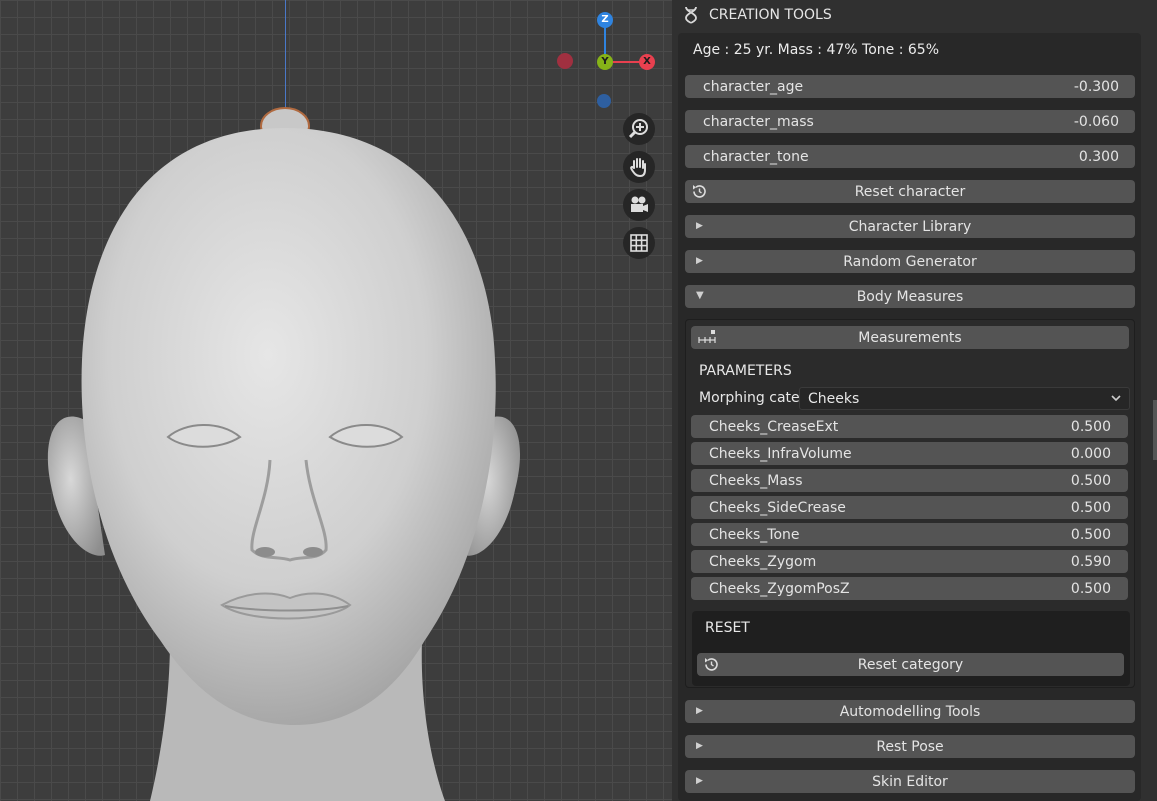 This screenshot has height=801, width=1157. Describe the element at coordinates (774, 426) in the screenshot. I see `param-label: Cheeks_CreaseExt` at that location.